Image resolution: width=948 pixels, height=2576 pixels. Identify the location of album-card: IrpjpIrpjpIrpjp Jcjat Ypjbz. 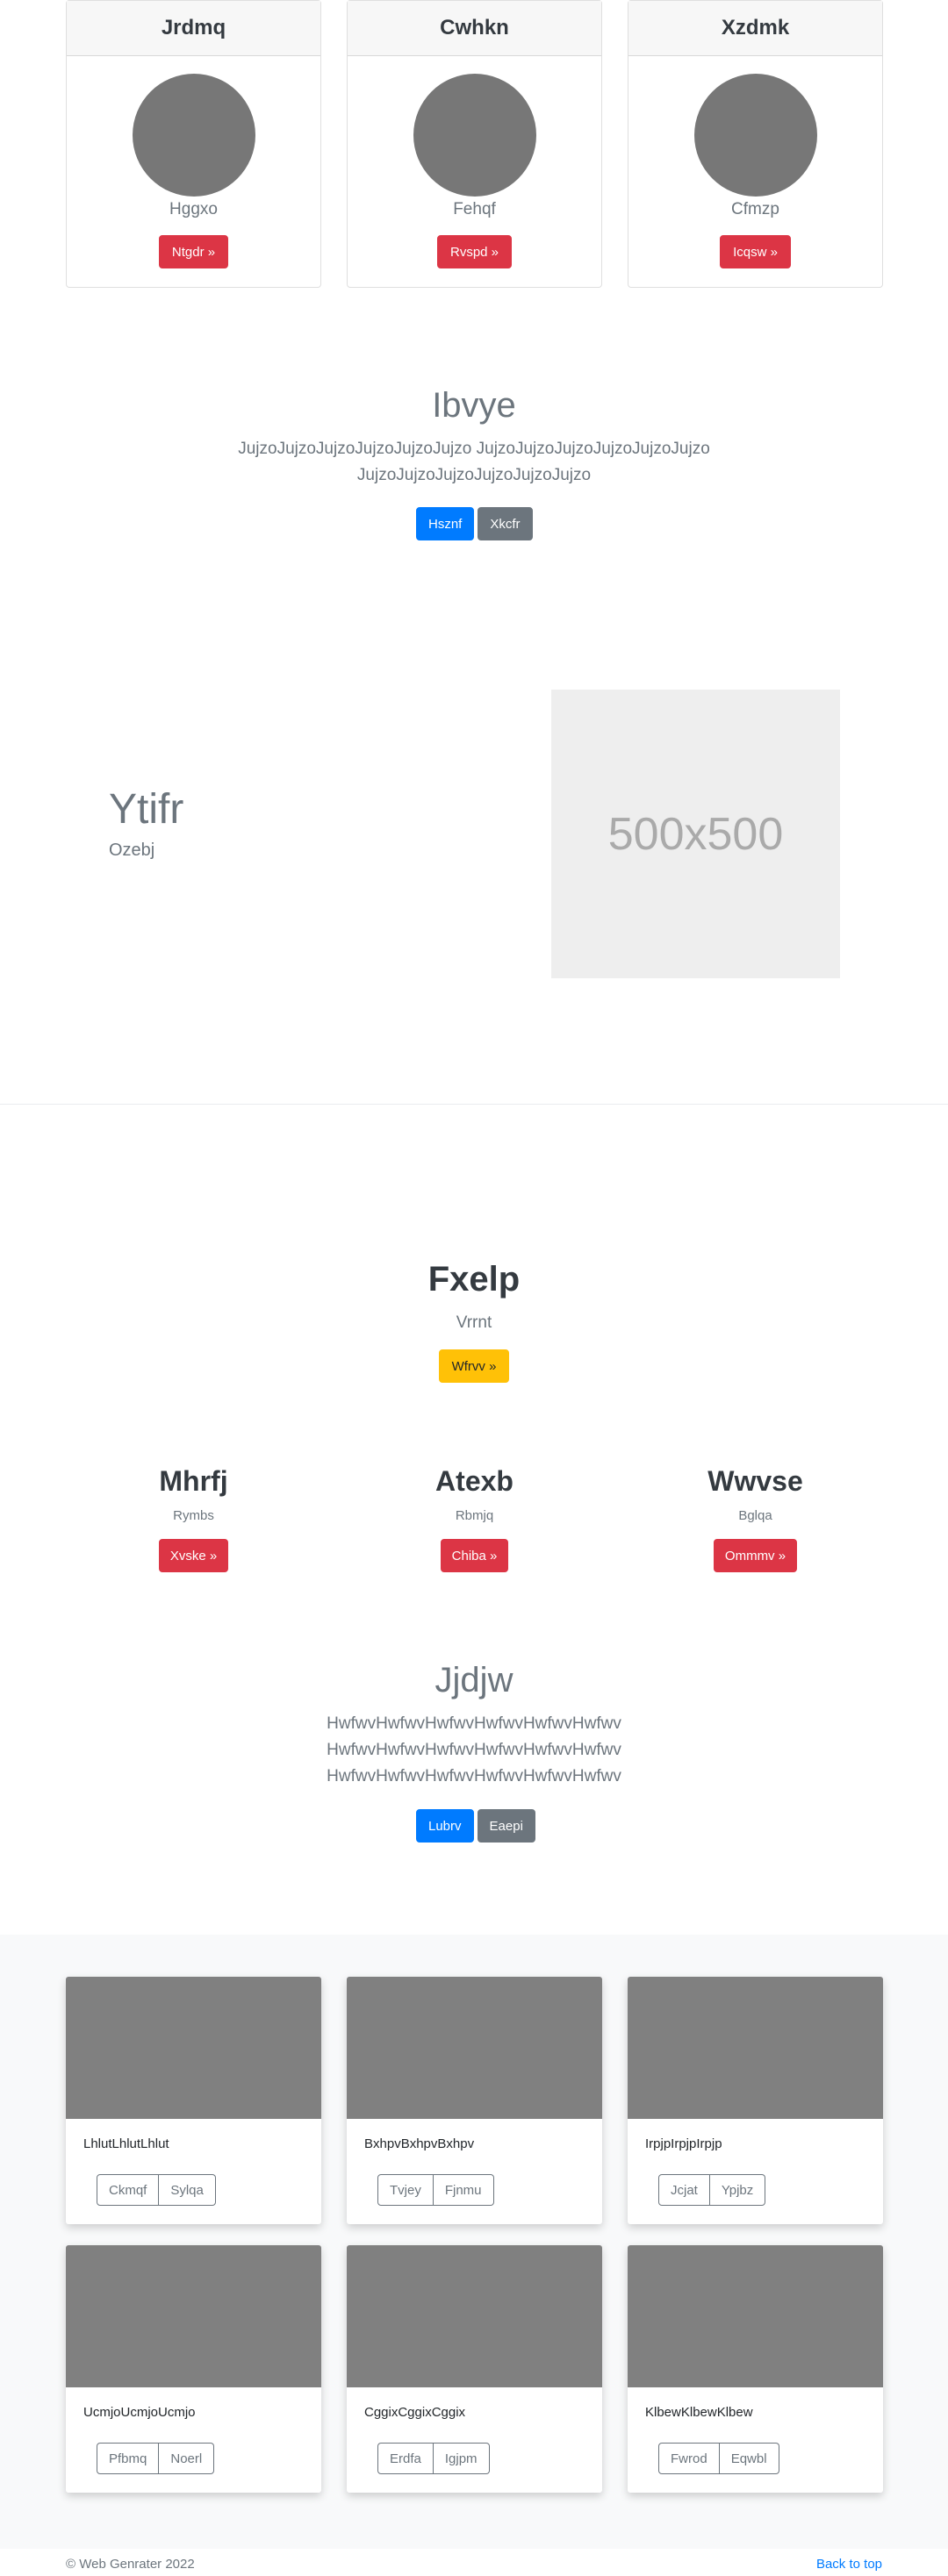
(756, 2100).